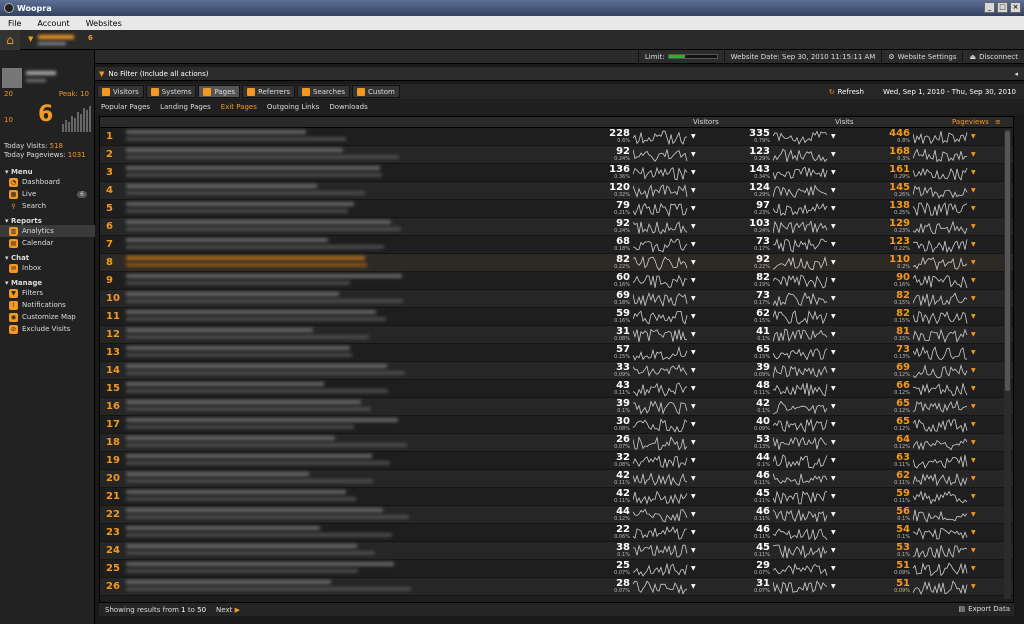 Image resolution: width=1024 pixels, height=624 pixels. I want to click on close-button: ×, so click(1015, 7).